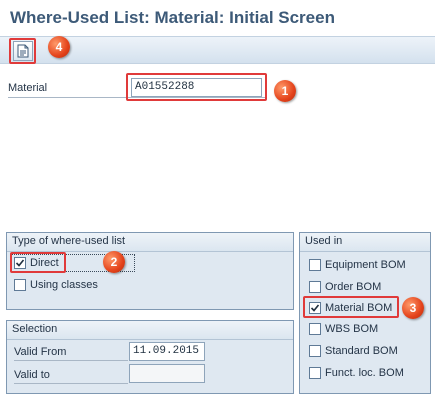 The image size is (435, 400). I want to click on order-bom-label: Order BOM, so click(353, 287).